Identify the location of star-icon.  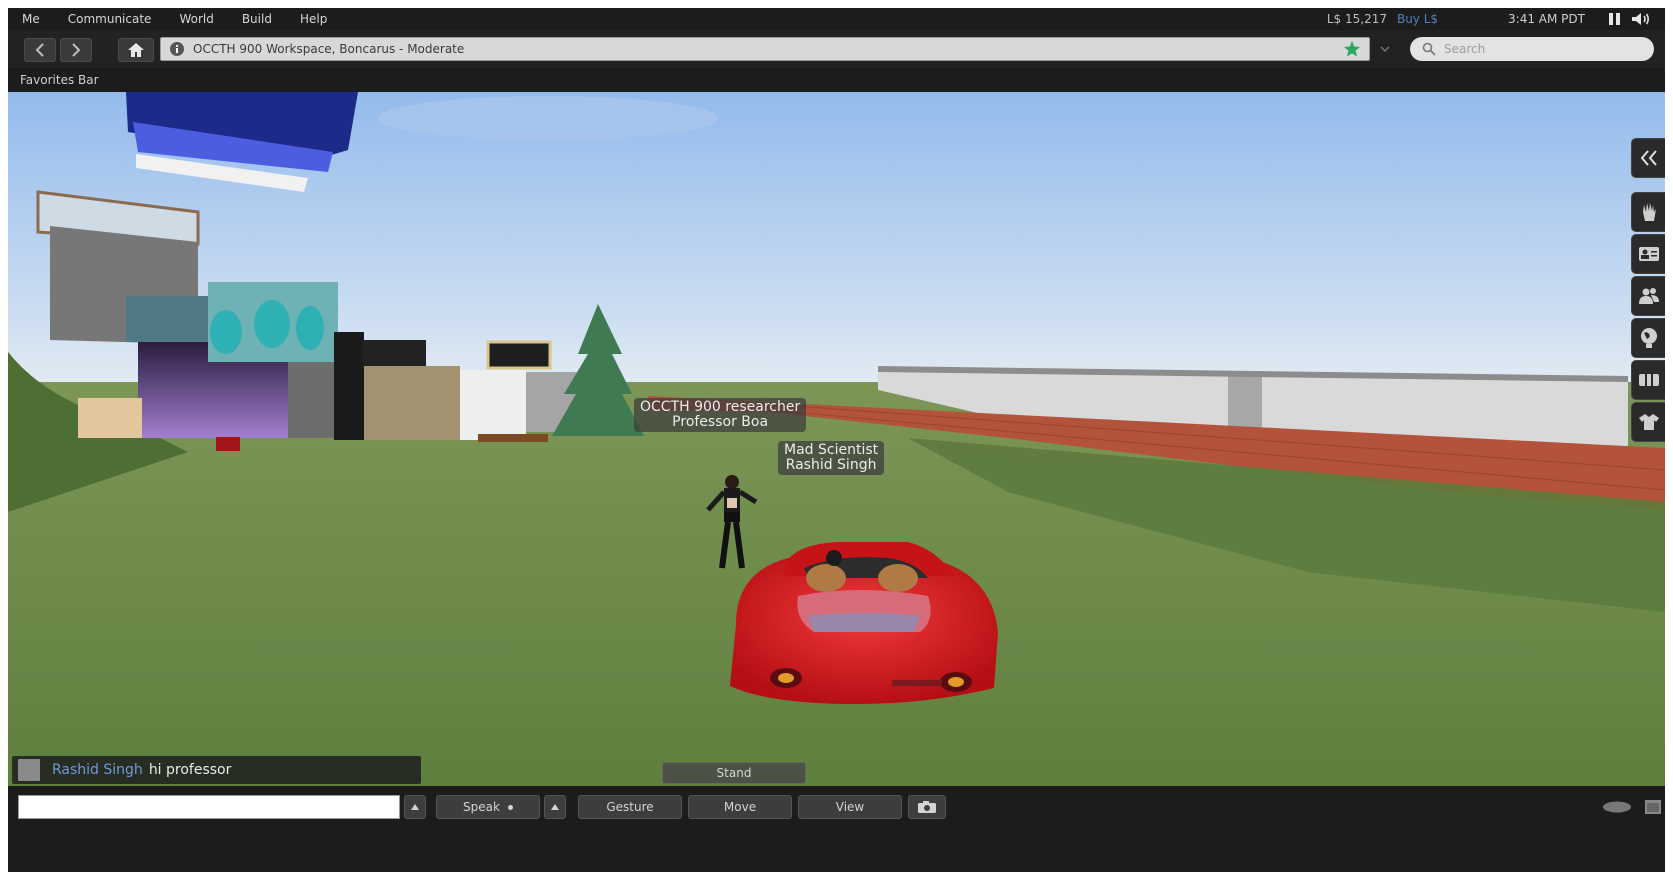
(1352, 49).